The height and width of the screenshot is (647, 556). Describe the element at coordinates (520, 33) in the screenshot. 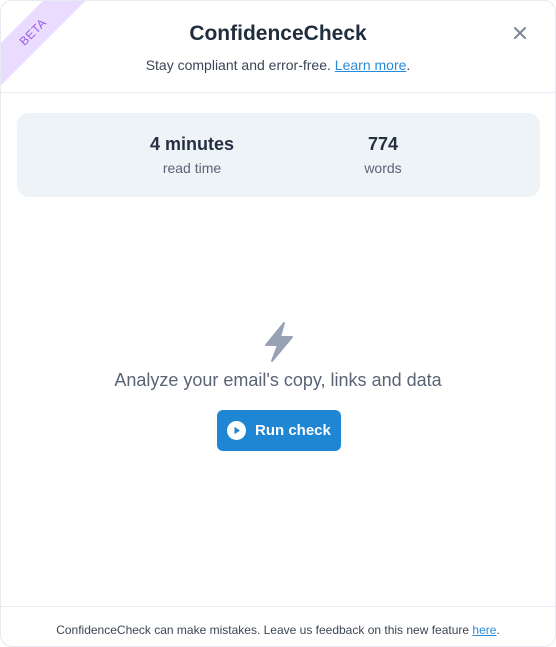

I see `close-icon` at that location.